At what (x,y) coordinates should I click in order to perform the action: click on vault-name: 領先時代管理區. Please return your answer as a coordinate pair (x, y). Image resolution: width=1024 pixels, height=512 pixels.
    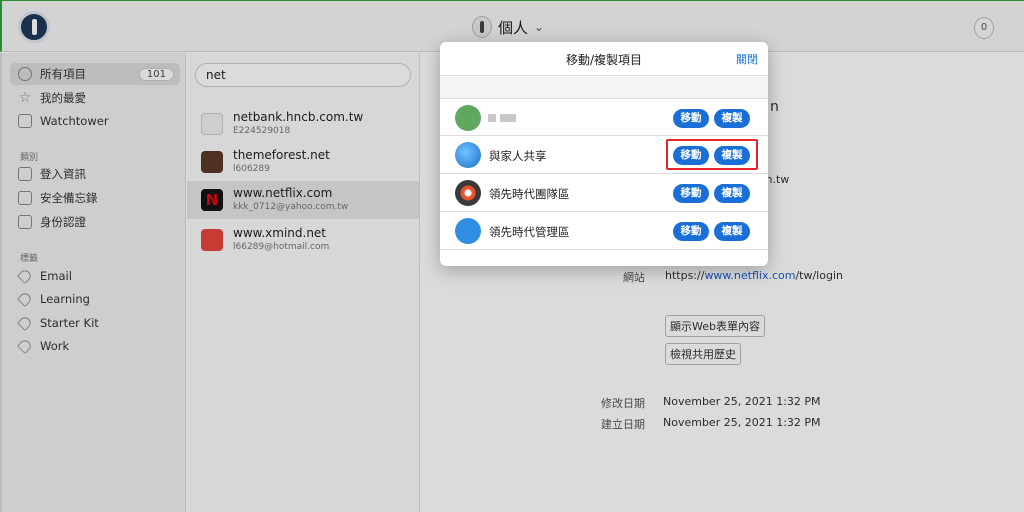
    Looking at the image, I should click on (529, 232).